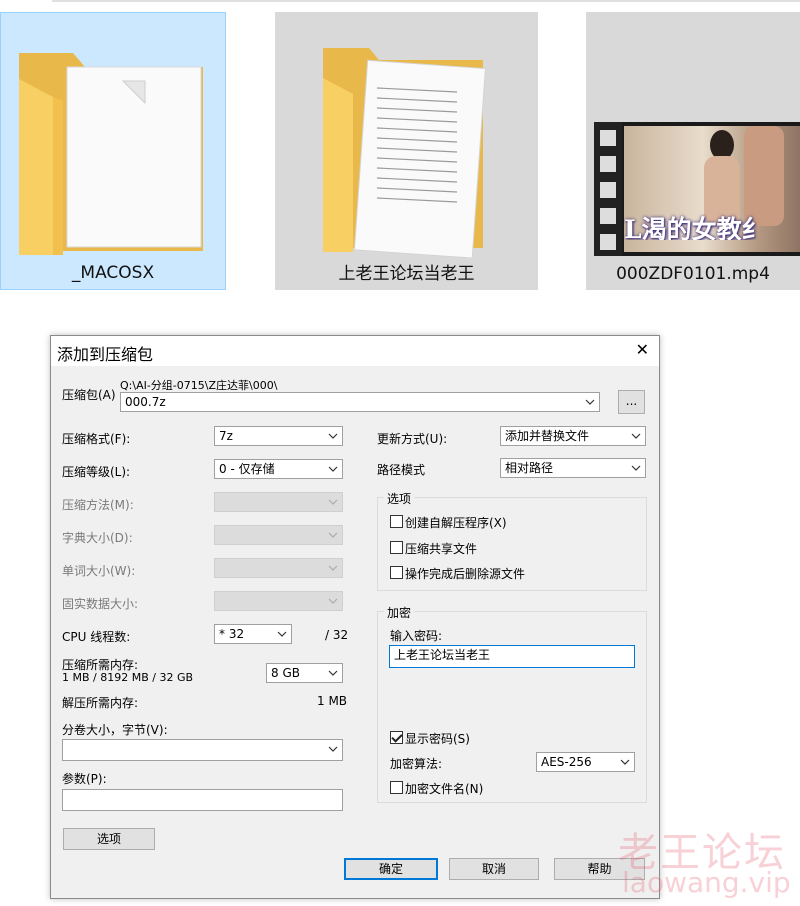 Image resolution: width=800 pixels, height=906 pixels. What do you see at coordinates (100, 604) in the screenshot?
I see `solid-label: 固实数据大小:` at bounding box center [100, 604].